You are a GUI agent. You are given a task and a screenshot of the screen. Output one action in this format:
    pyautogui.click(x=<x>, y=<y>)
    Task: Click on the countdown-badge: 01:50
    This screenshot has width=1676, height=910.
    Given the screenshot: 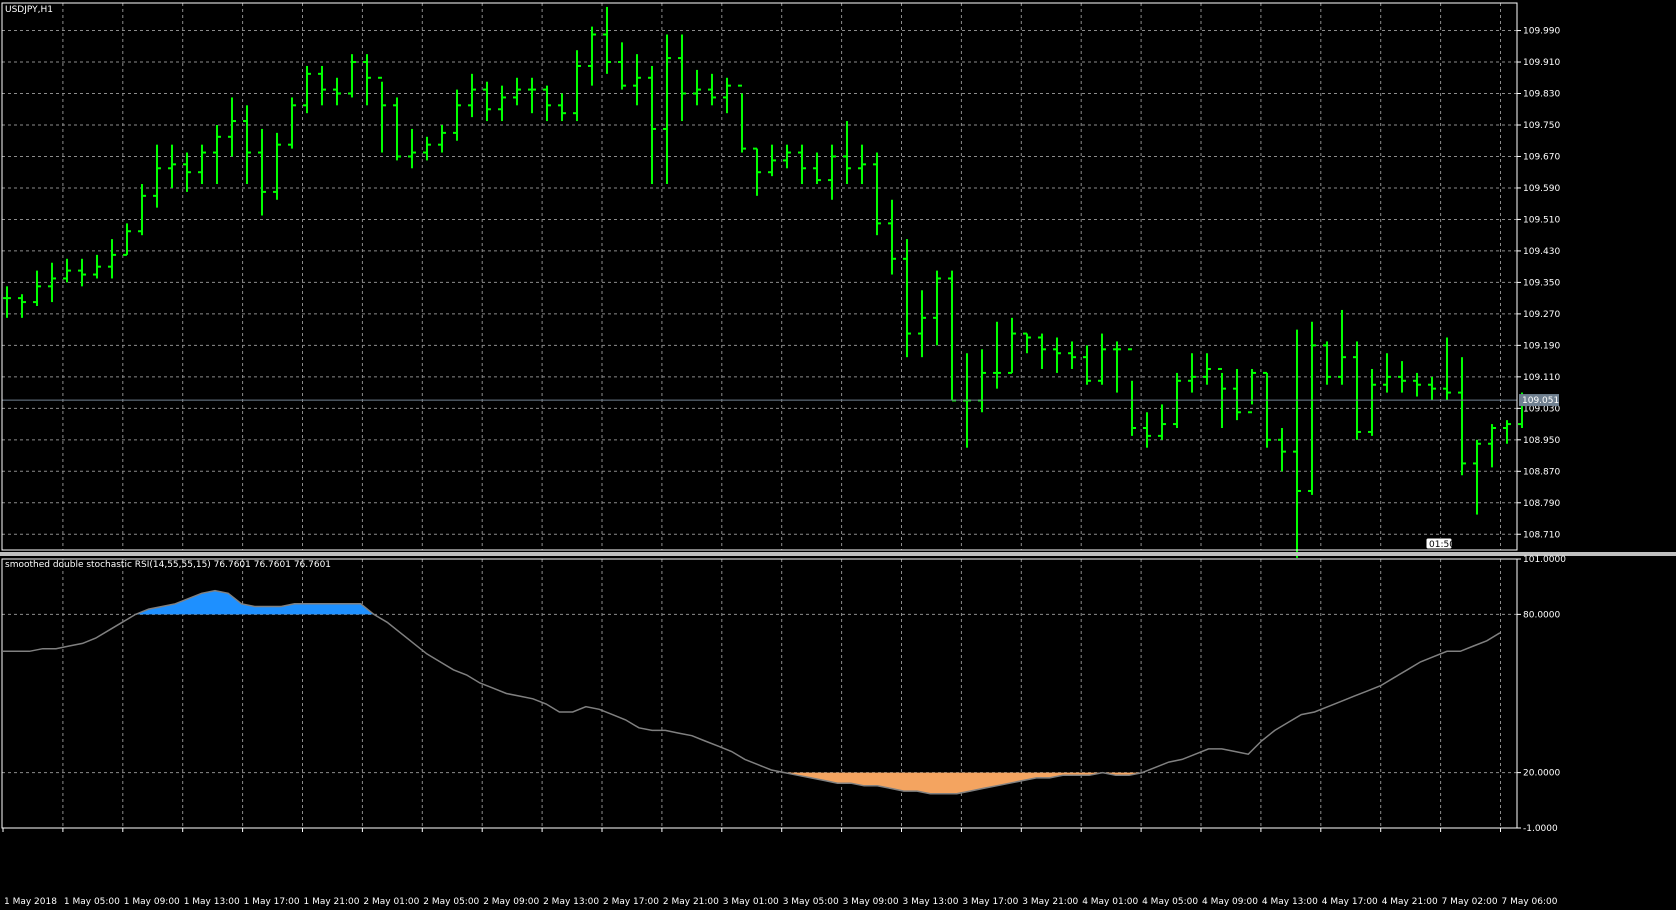 What is the action you would take?
    pyautogui.click(x=1440, y=543)
    